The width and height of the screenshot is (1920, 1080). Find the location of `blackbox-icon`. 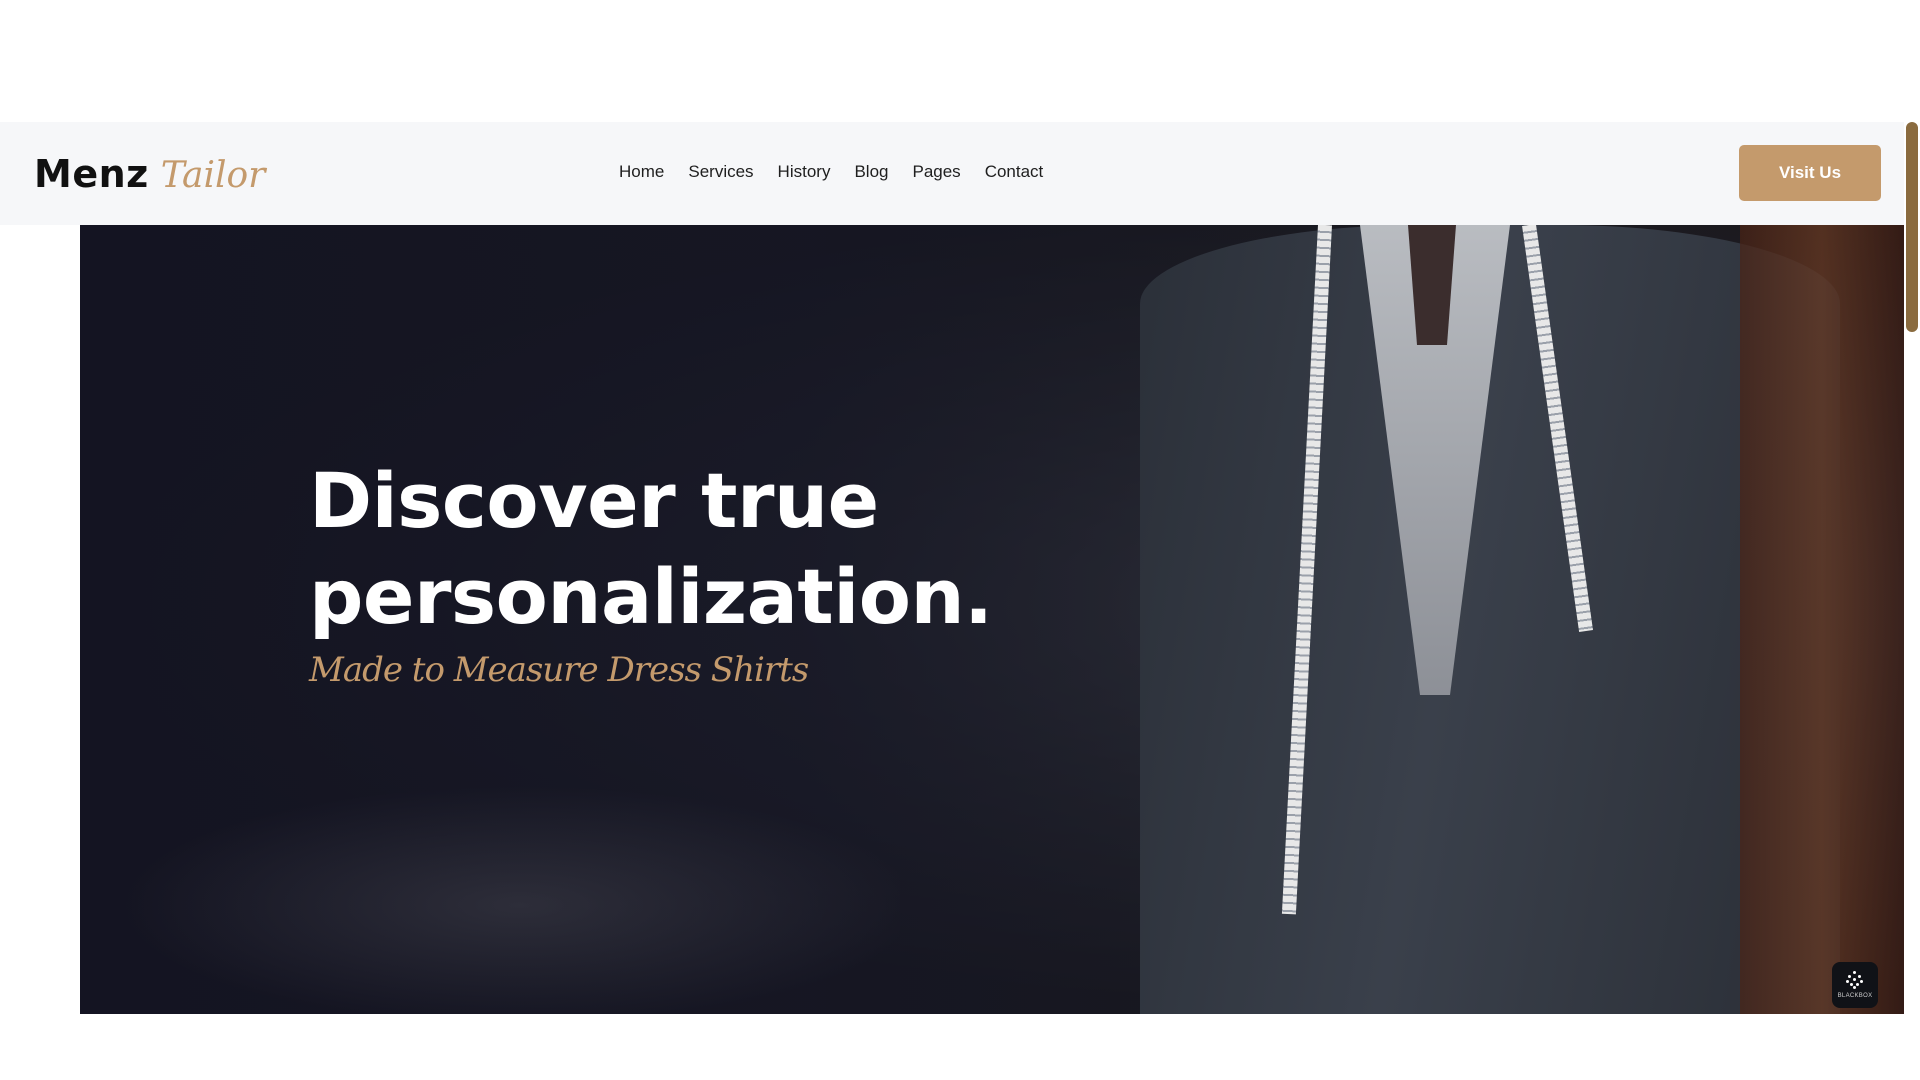

blackbox-icon is located at coordinates (1855, 980).